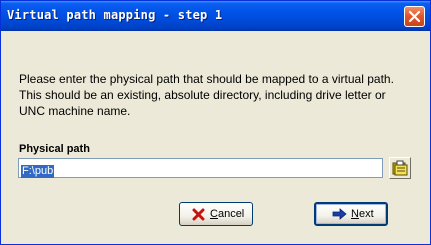 The image size is (431, 245). I want to click on arrow-right-icon, so click(339, 214).